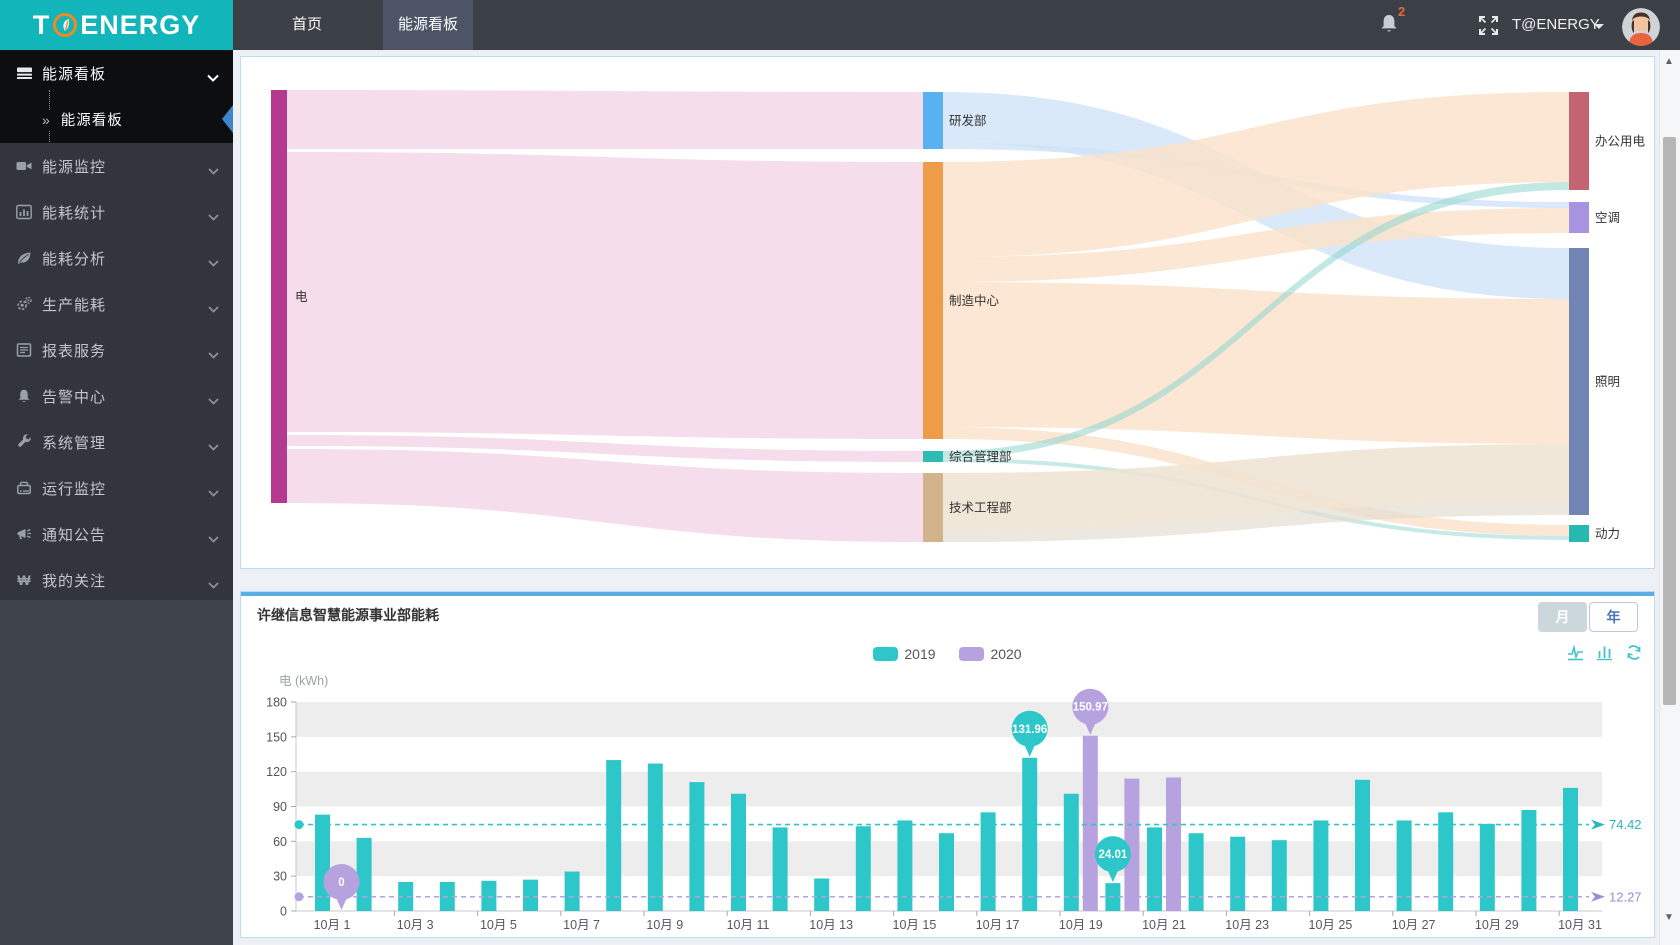 The width and height of the screenshot is (1680, 945). Describe the element at coordinates (1173, 844) in the screenshot. I see `bar-2020-day21` at that location.